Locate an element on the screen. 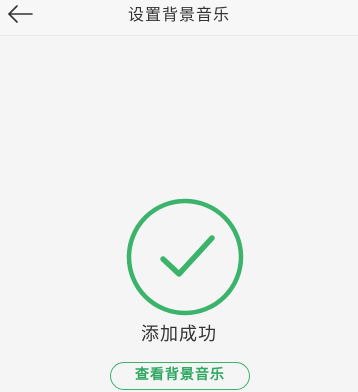 The image size is (358, 392). success-indicator is located at coordinates (185, 257).